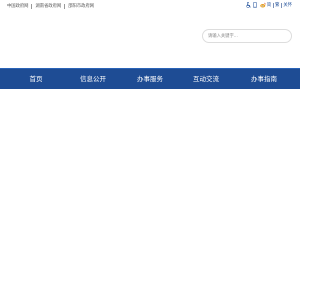 The height and width of the screenshot is (300, 320). Describe the element at coordinates (277, 5) in the screenshot. I see `lang-traditional-link: 繁` at that location.